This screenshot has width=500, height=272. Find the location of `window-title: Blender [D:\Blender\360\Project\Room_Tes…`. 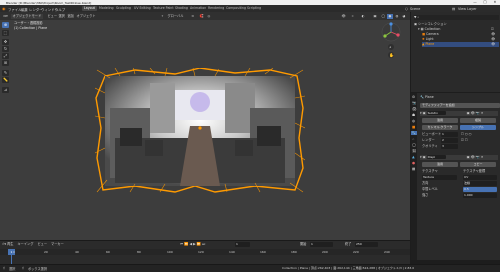

window-title: Blender [D:\Blender\360\Project\Room_Tes… is located at coordinates (49, 2).